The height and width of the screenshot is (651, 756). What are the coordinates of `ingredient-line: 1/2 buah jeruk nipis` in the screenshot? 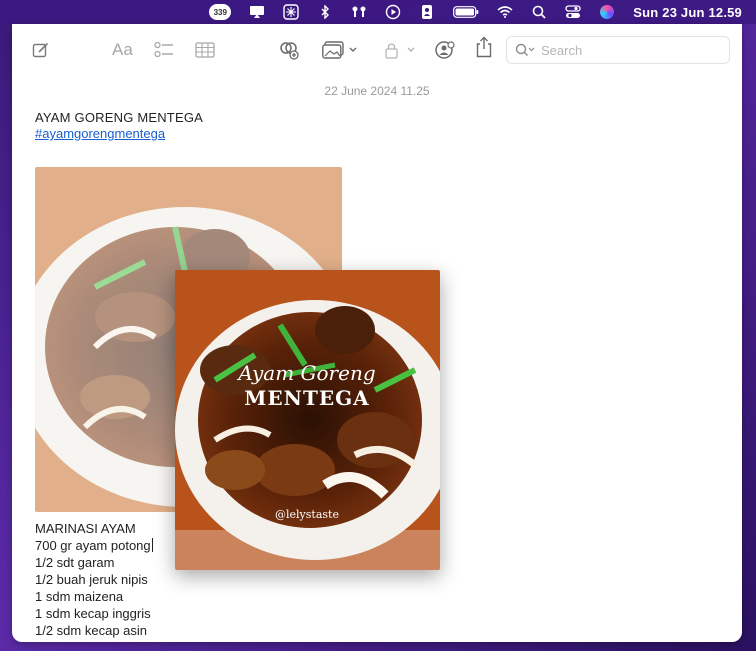 It's located at (91, 579).